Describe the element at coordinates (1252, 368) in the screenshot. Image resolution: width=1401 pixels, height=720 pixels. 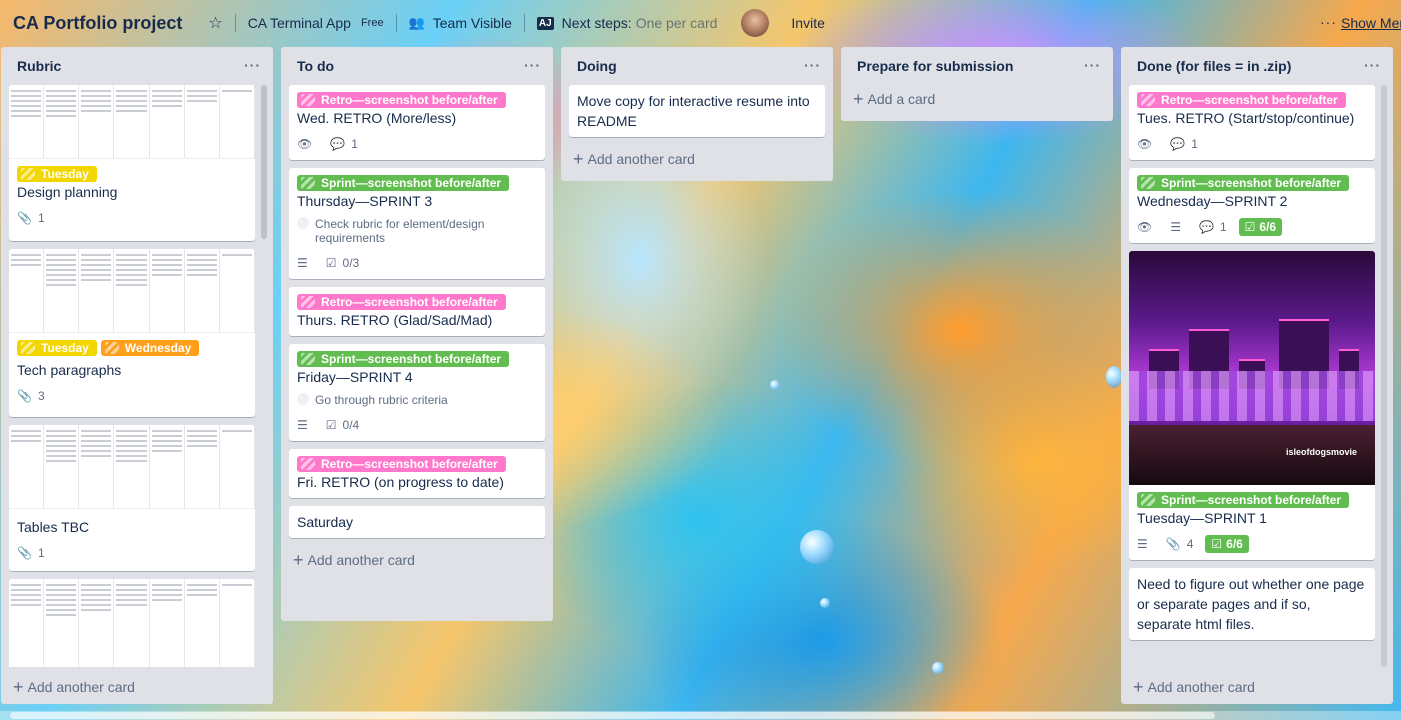
I see `card-cover-image: isleofdogsmovie` at that location.